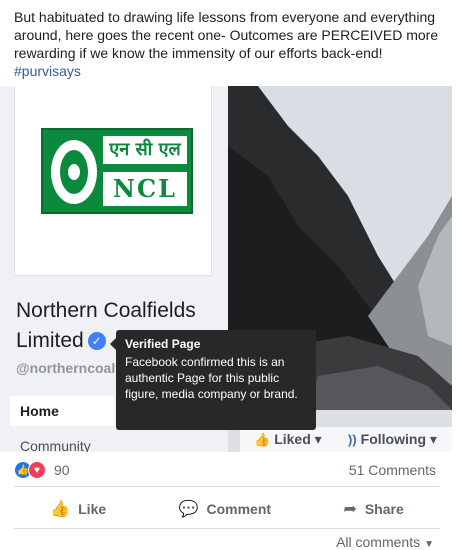 The height and width of the screenshot is (550, 456). I want to click on thumbs-up-icon: 👍, so click(262, 439).